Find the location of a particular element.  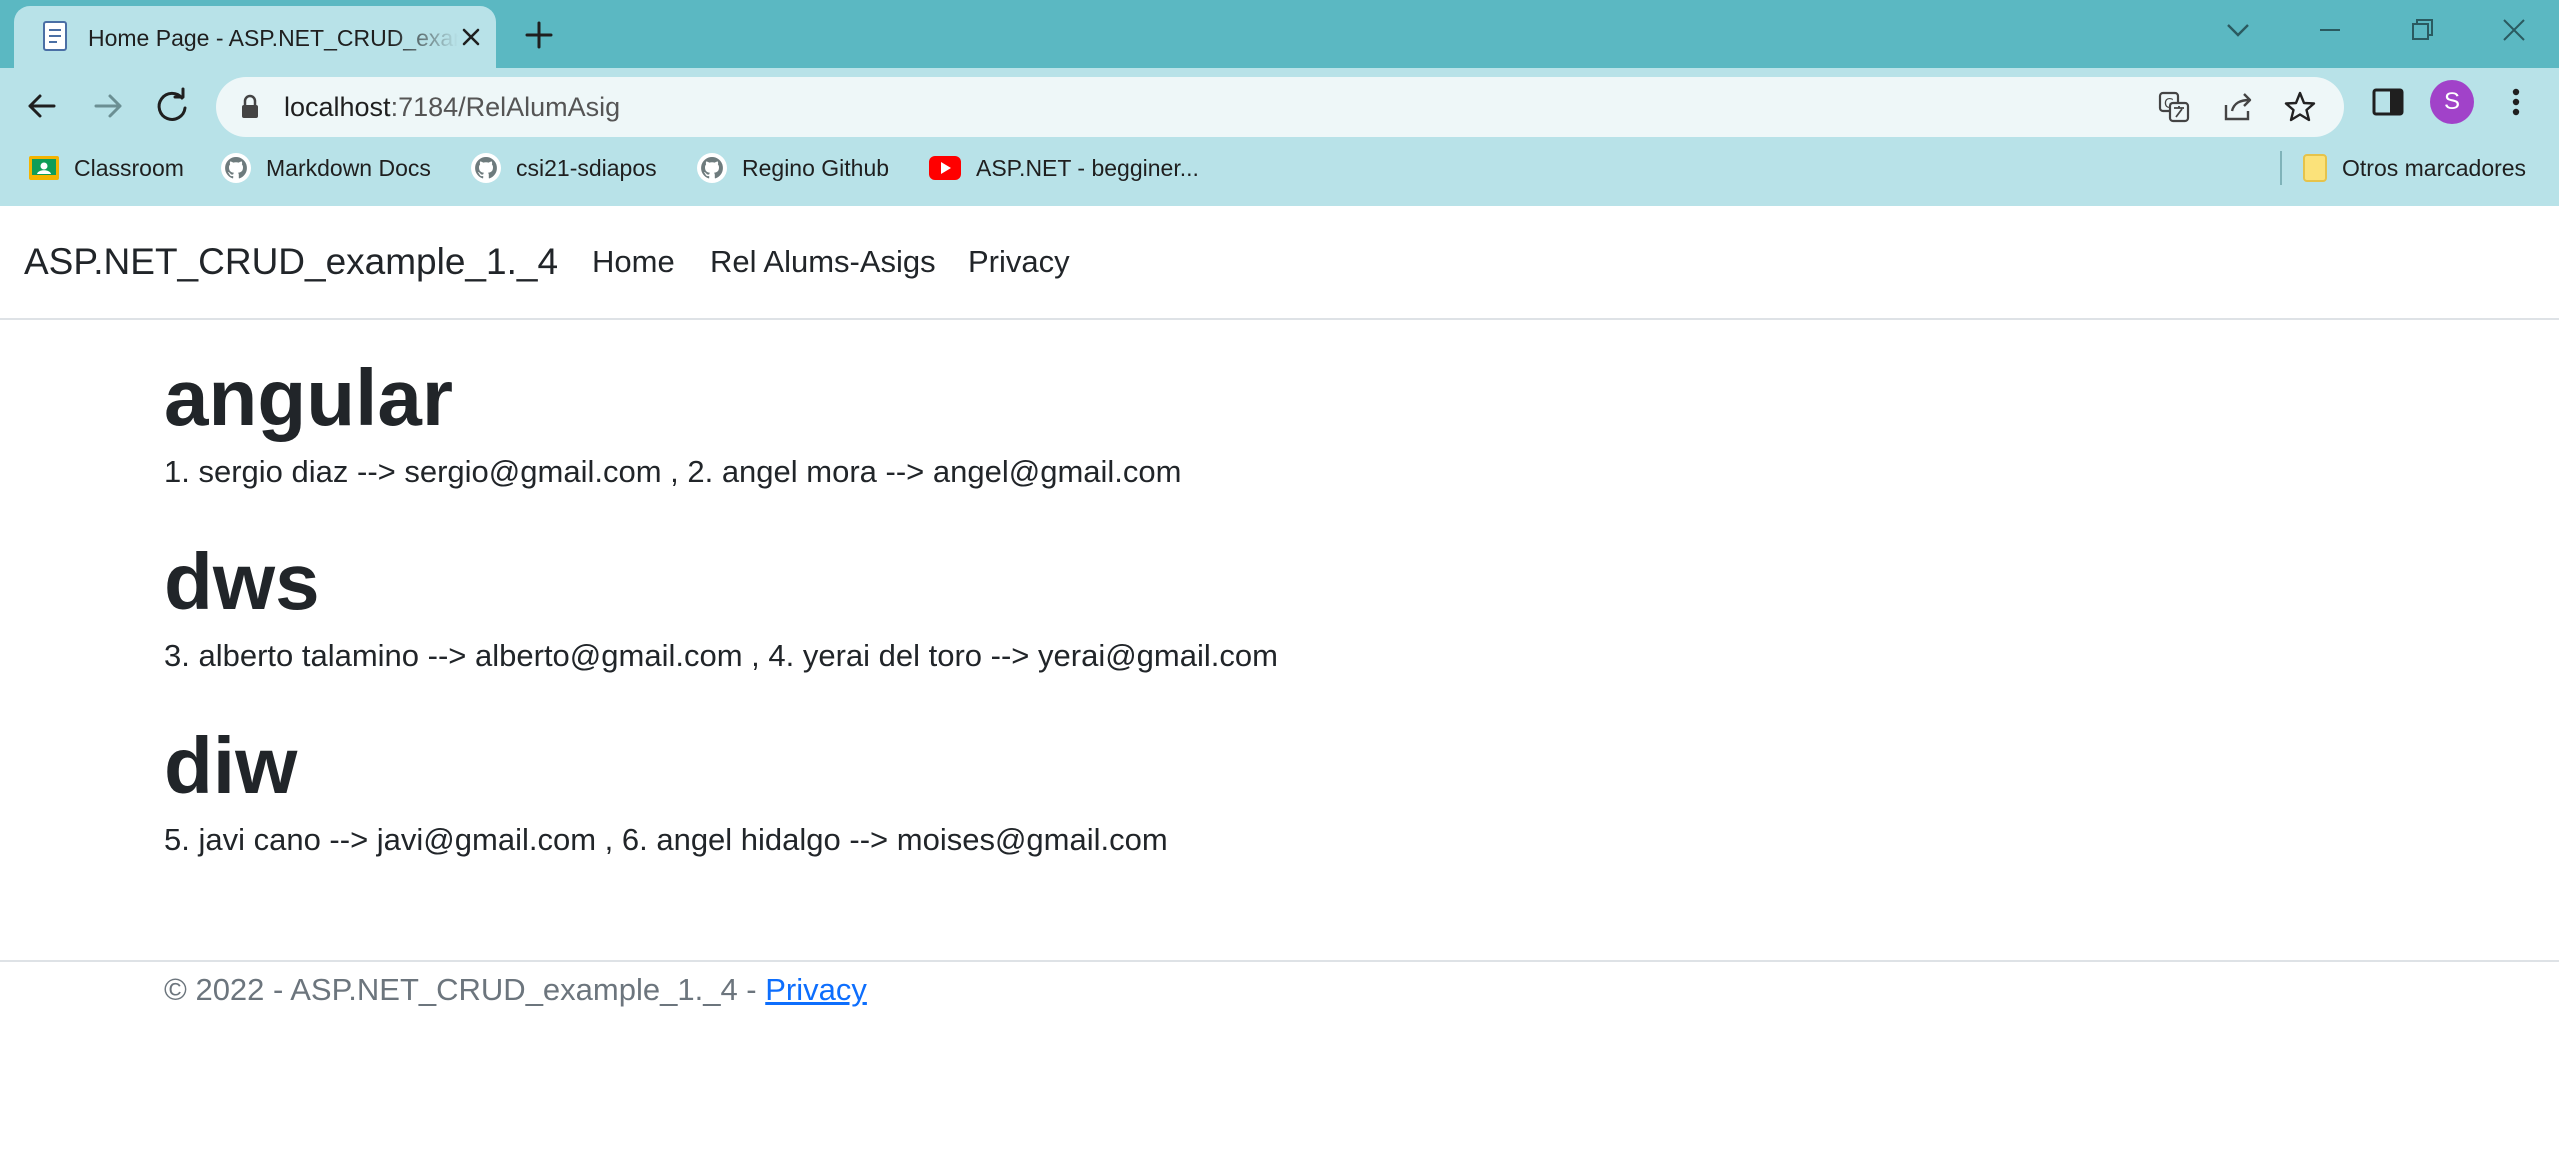

bookmark-csi21-sdiapos: csi21-sdiapos is located at coordinates (563, 168).